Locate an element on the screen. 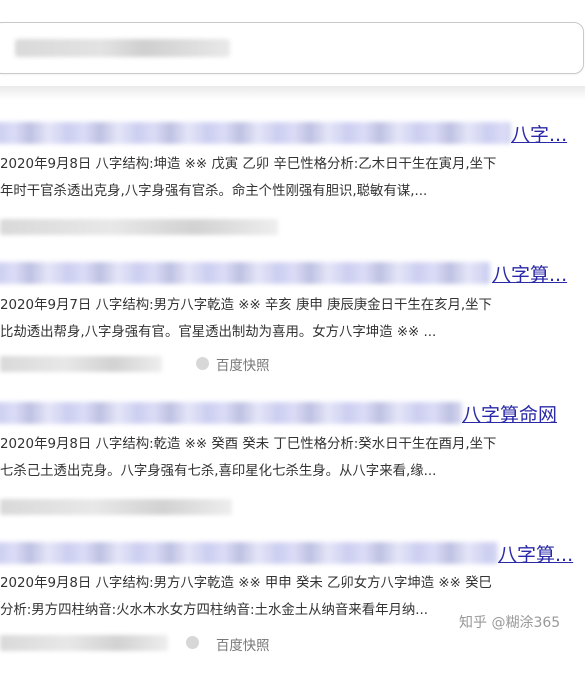 The height and width of the screenshot is (674, 585). result-title-row: 八字算命网 is located at coordinates (292, 413).